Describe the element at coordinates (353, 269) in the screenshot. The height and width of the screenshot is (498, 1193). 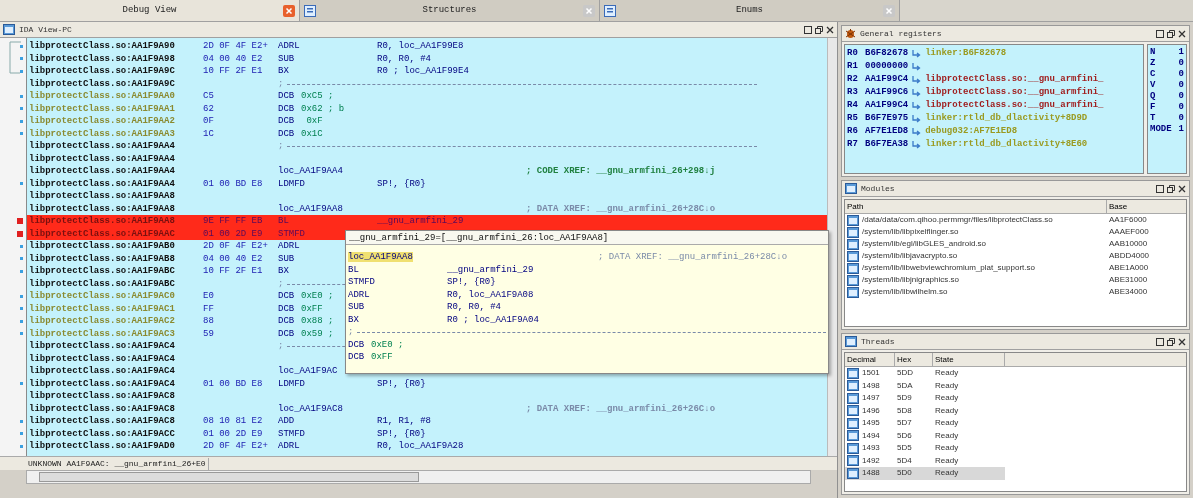
I see `mnemonic-text: BL` at that location.